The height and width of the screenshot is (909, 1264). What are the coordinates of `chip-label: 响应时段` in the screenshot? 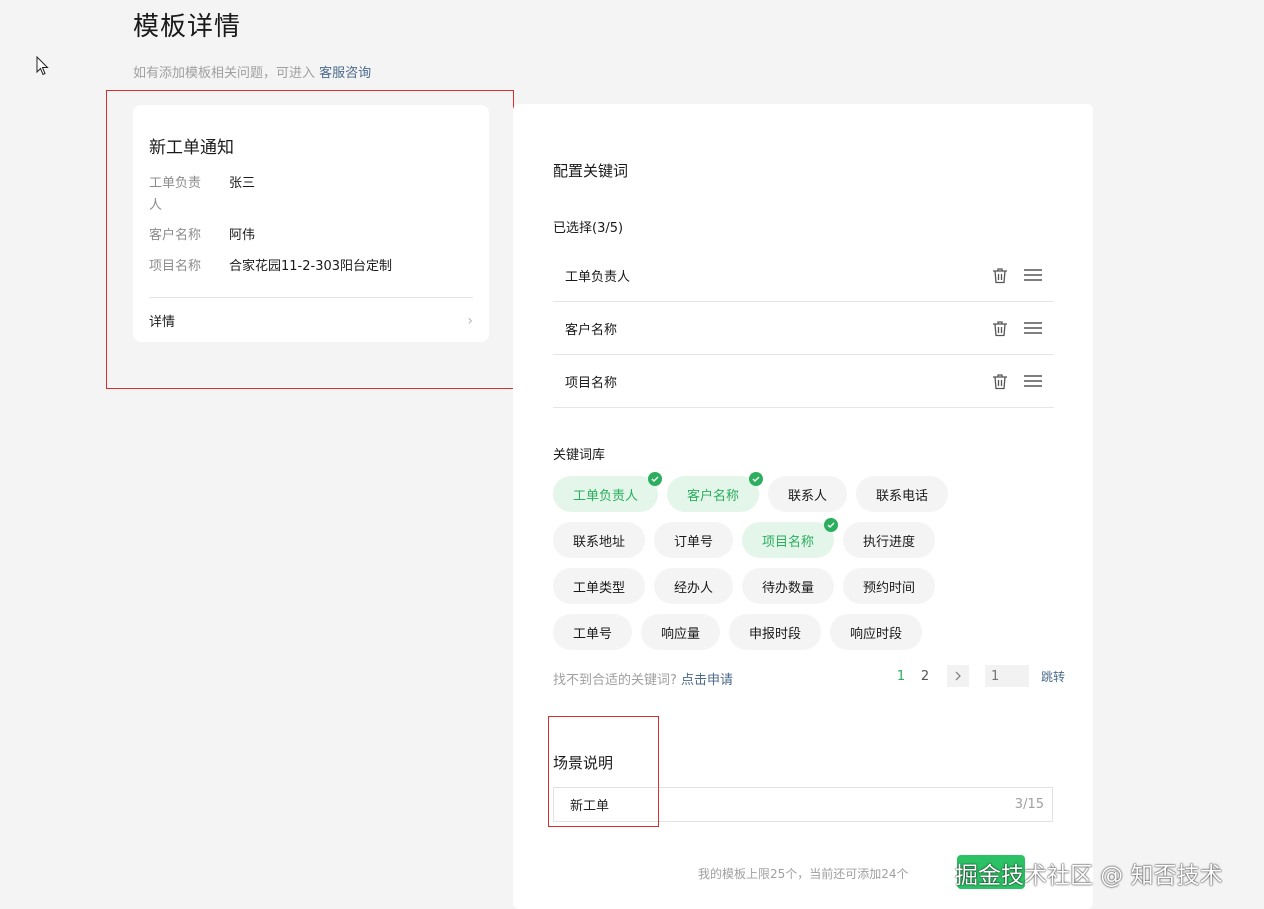 It's located at (876, 634).